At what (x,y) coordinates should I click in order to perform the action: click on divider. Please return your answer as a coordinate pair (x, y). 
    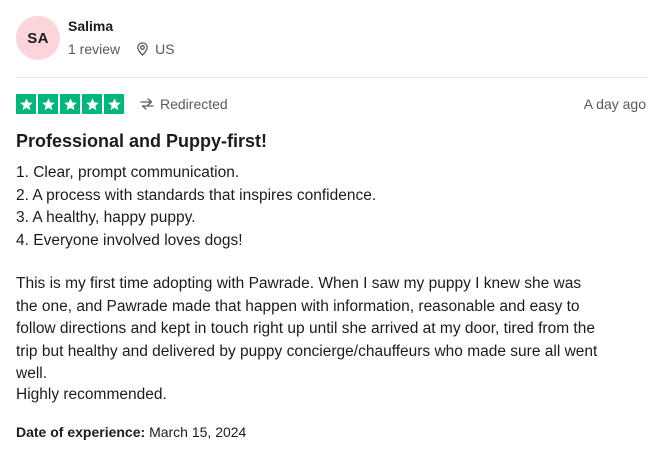
    Looking at the image, I should click on (332, 77).